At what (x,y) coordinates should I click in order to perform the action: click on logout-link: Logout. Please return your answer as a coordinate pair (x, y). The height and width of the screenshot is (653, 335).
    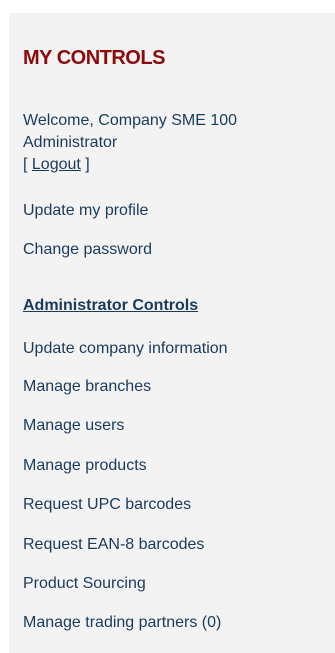
    Looking at the image, I should click on (56, 164).